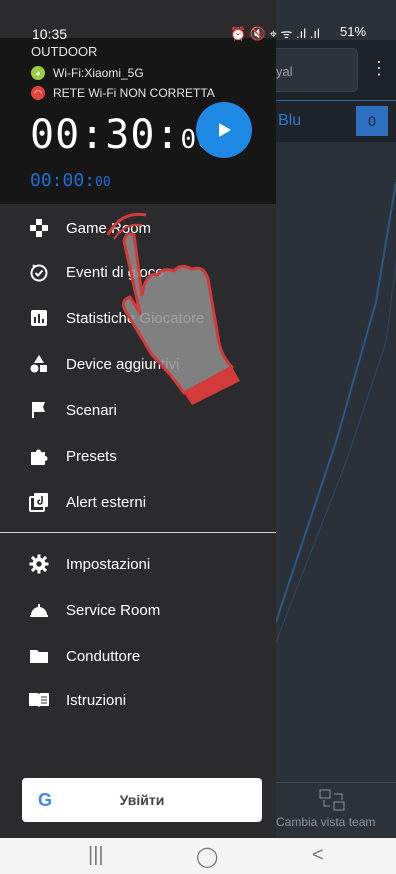  I want to click on play-icon, so click(225, 130).